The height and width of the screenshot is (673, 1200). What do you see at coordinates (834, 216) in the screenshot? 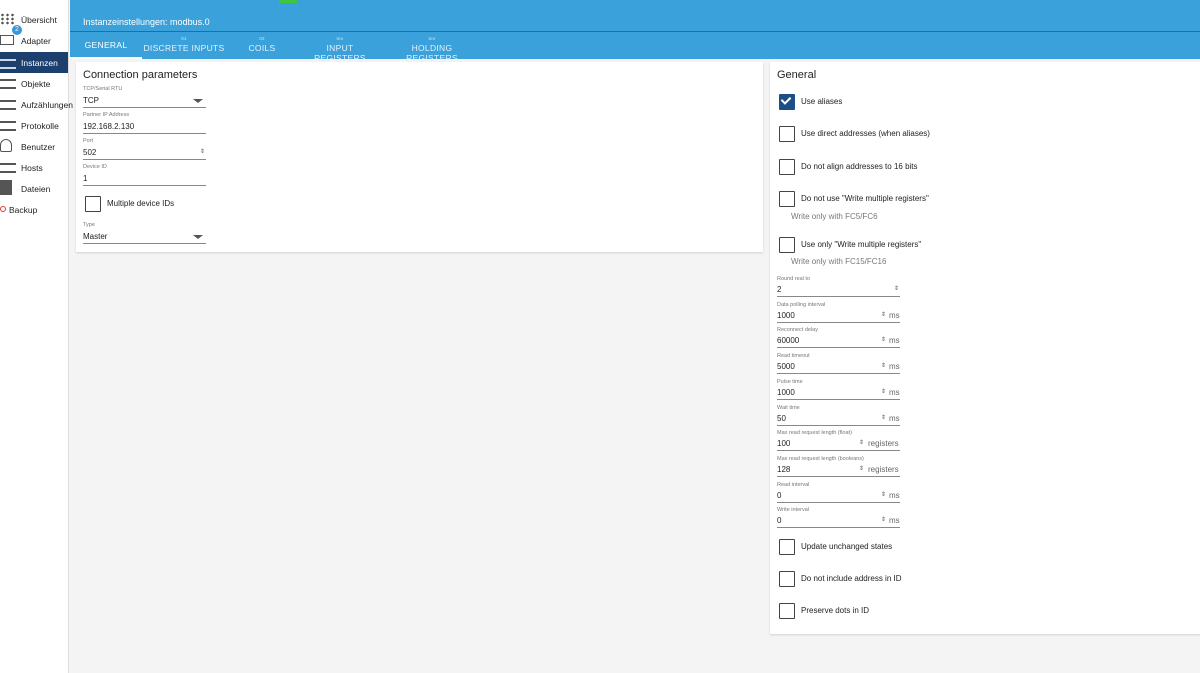
I see `no-write-multiple-helper: Write only with FC5/FC6` at bounding box center [834, 216].